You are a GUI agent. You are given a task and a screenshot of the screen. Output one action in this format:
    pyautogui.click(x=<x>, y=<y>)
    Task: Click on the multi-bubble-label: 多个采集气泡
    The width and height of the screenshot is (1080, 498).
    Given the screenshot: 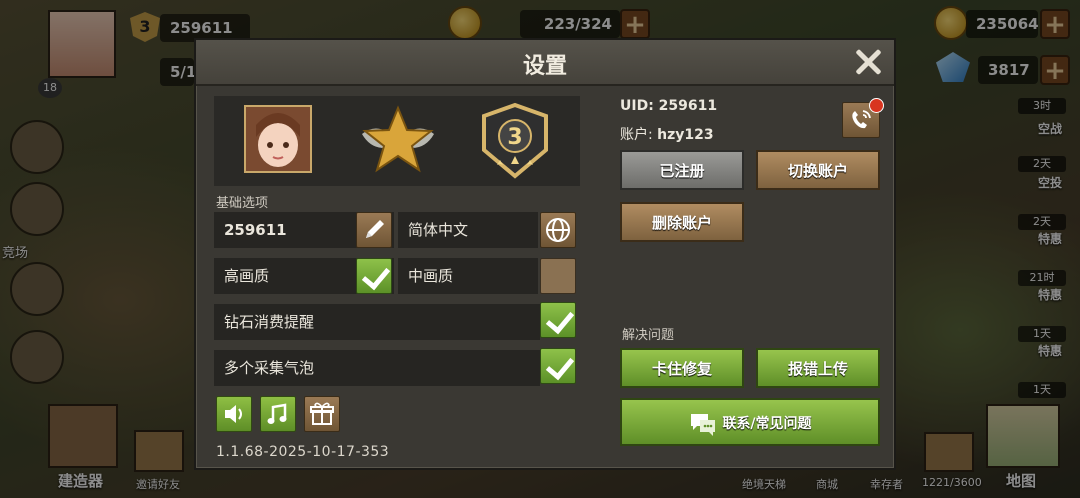 What is the action you would take?
    pyautogui.click(x=269, y=368)
    